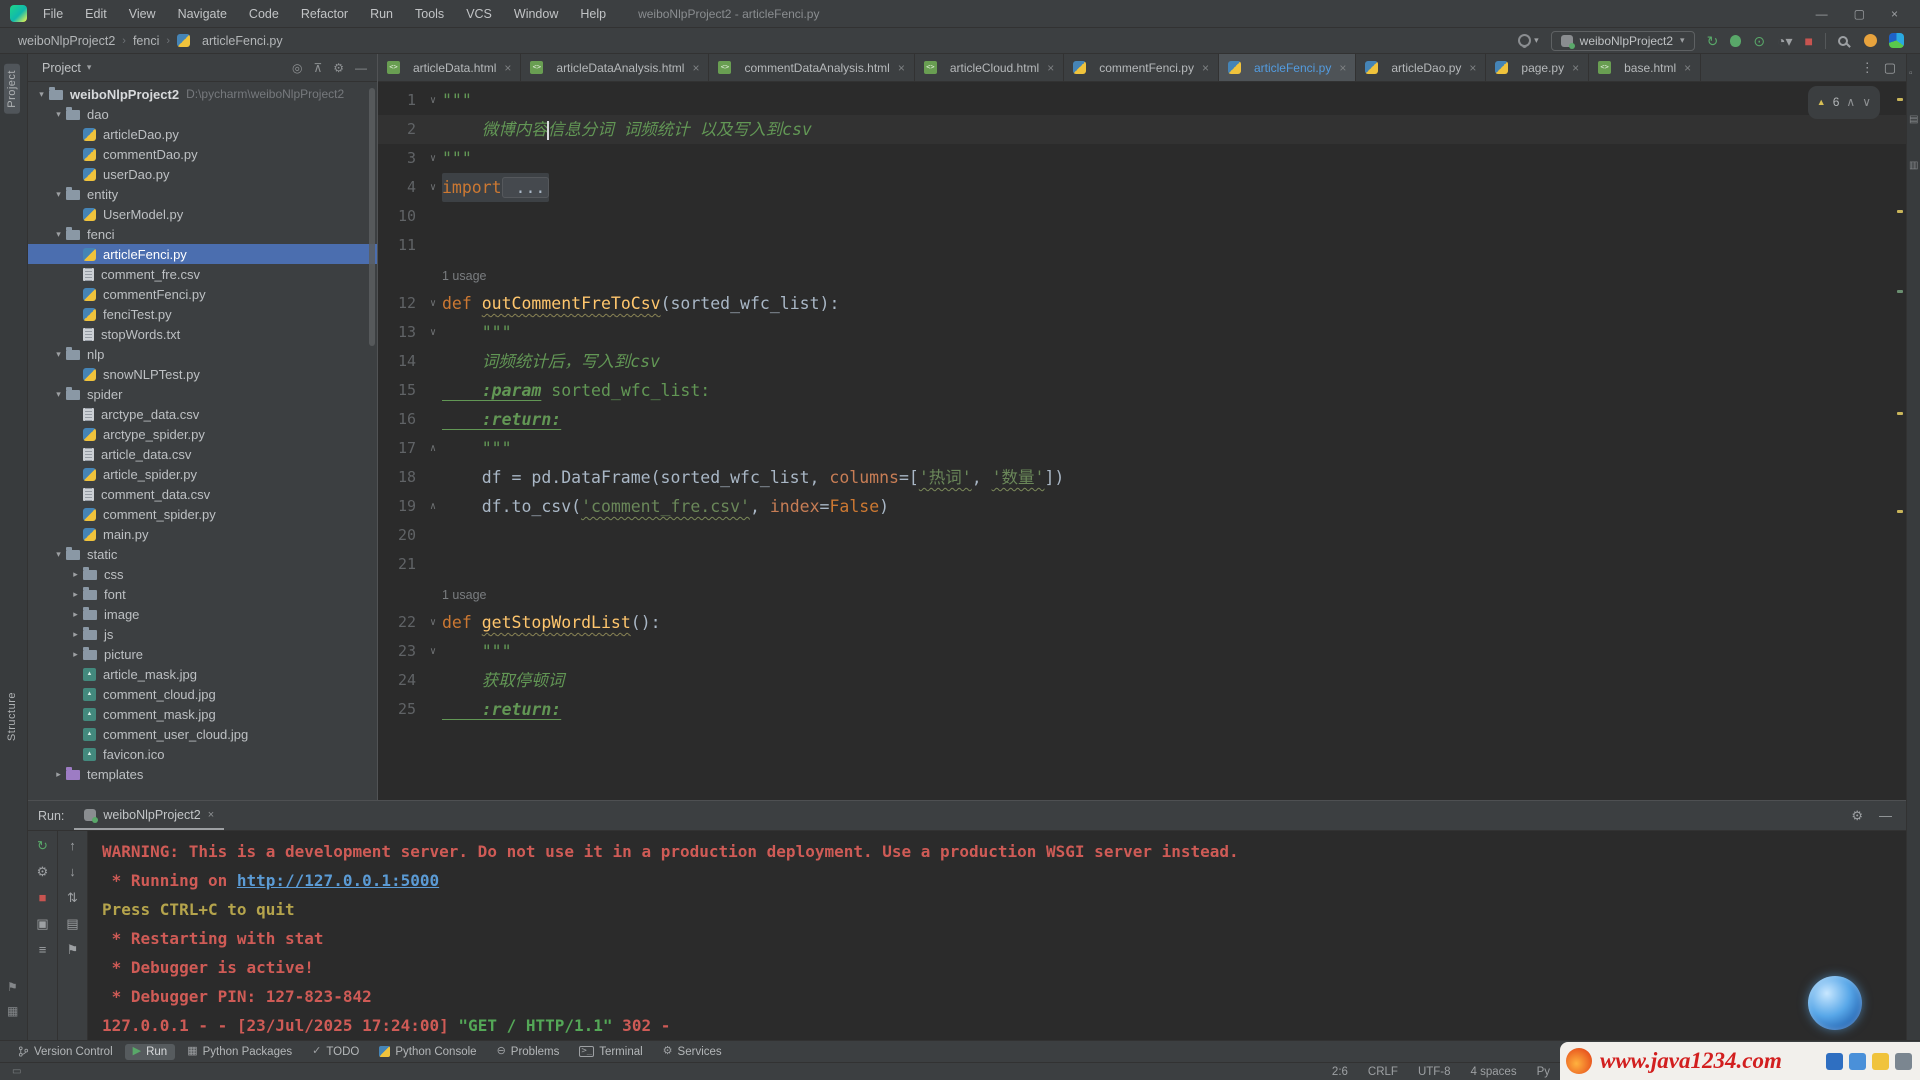  What do you see at coordinates (202, 614) in the screenshot?
I see `tree-item-image: ▸ image` at bounding box center [202, 614].